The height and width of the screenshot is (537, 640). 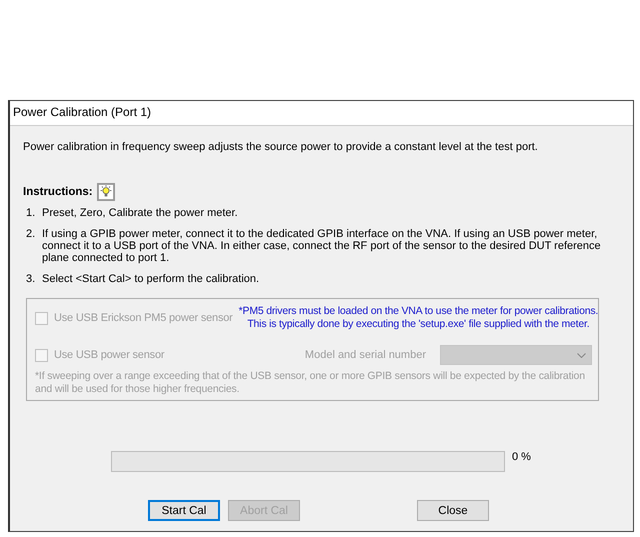 What do you see at coordinates (105, 192) in the screenshot?
I see `lightbulb-icon` at bounding box center [105, 192].